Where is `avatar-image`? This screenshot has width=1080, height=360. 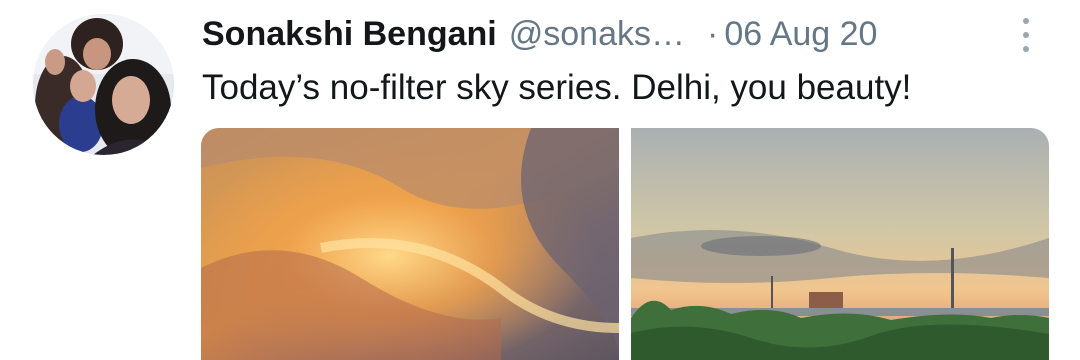 avatar-image is located at coordinates (103, 84).